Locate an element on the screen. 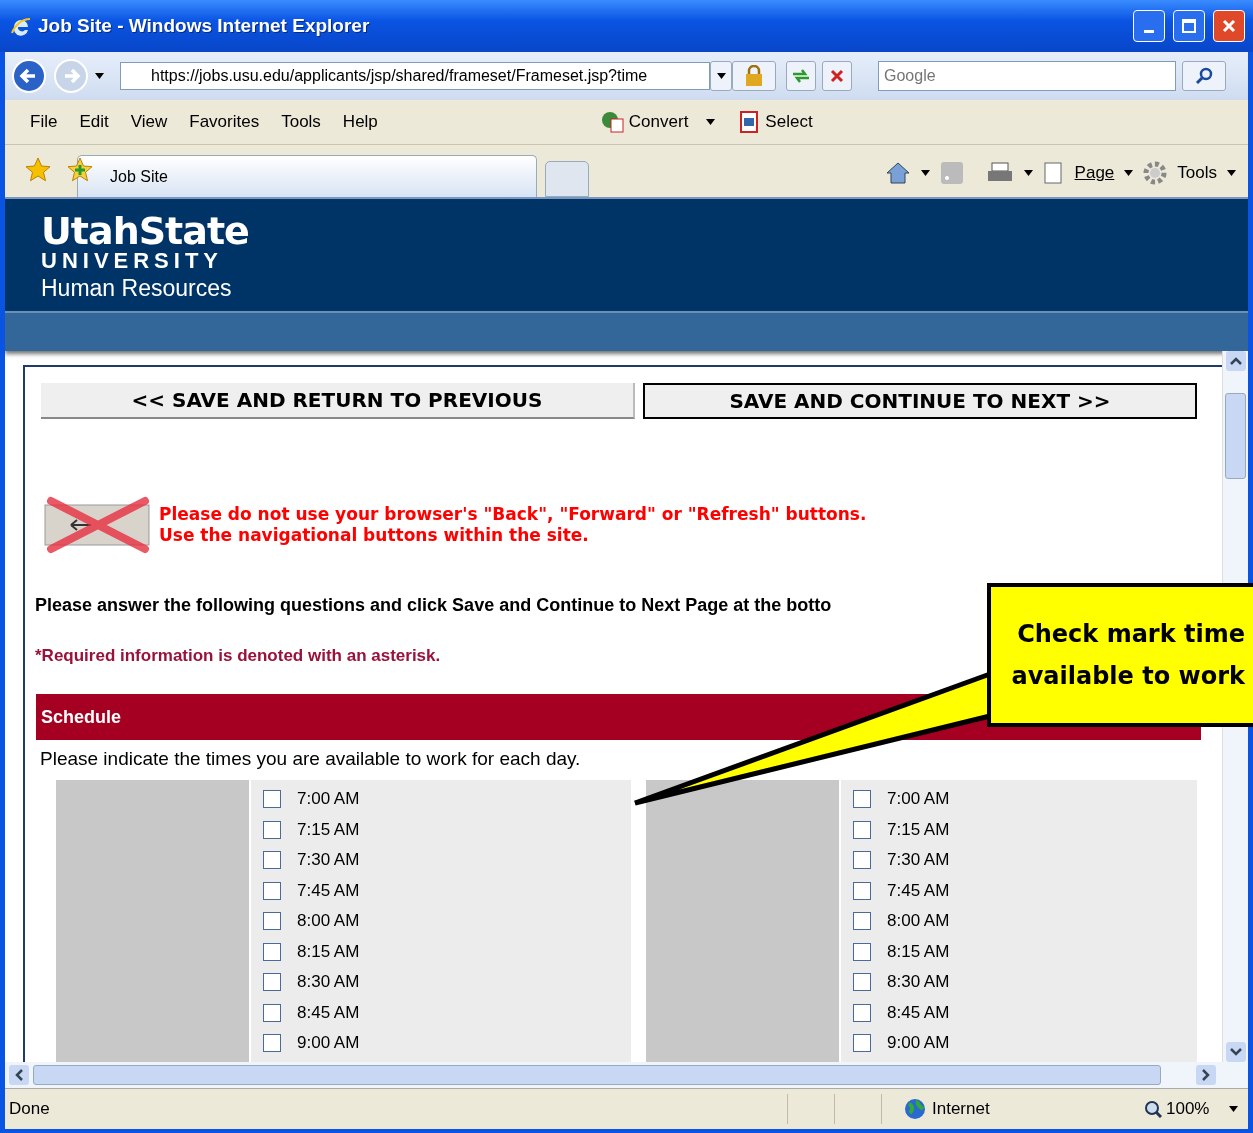 The image size is (1253, 1133). address-dropdown-icon is located at coordinates (721, 76).